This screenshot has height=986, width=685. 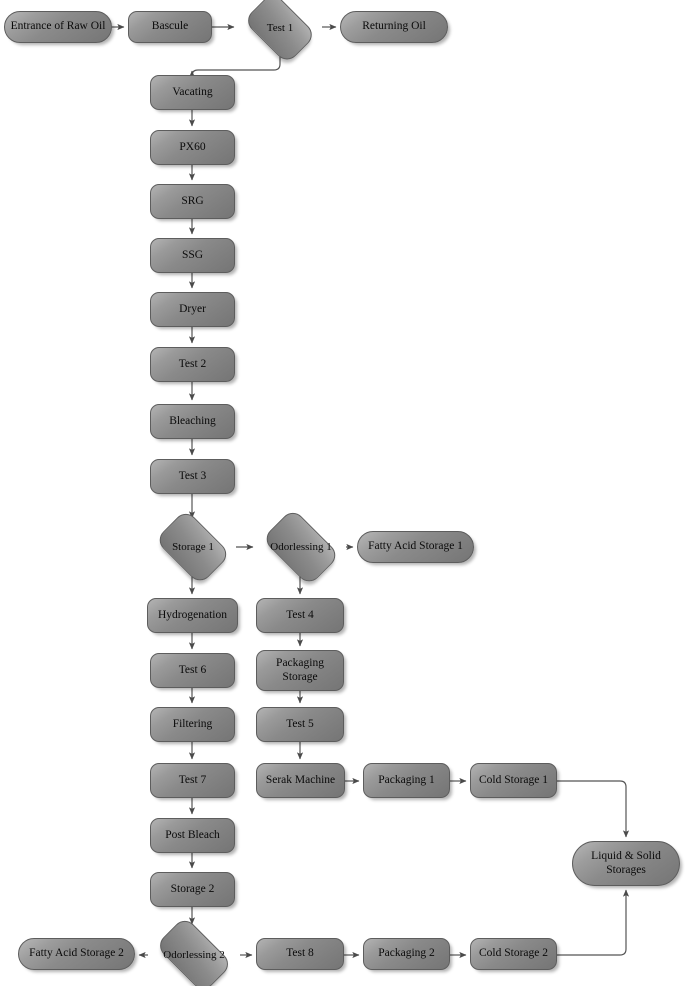 I want to click on node-storage_1-label: Storage 1, so click(x=193, y=546).